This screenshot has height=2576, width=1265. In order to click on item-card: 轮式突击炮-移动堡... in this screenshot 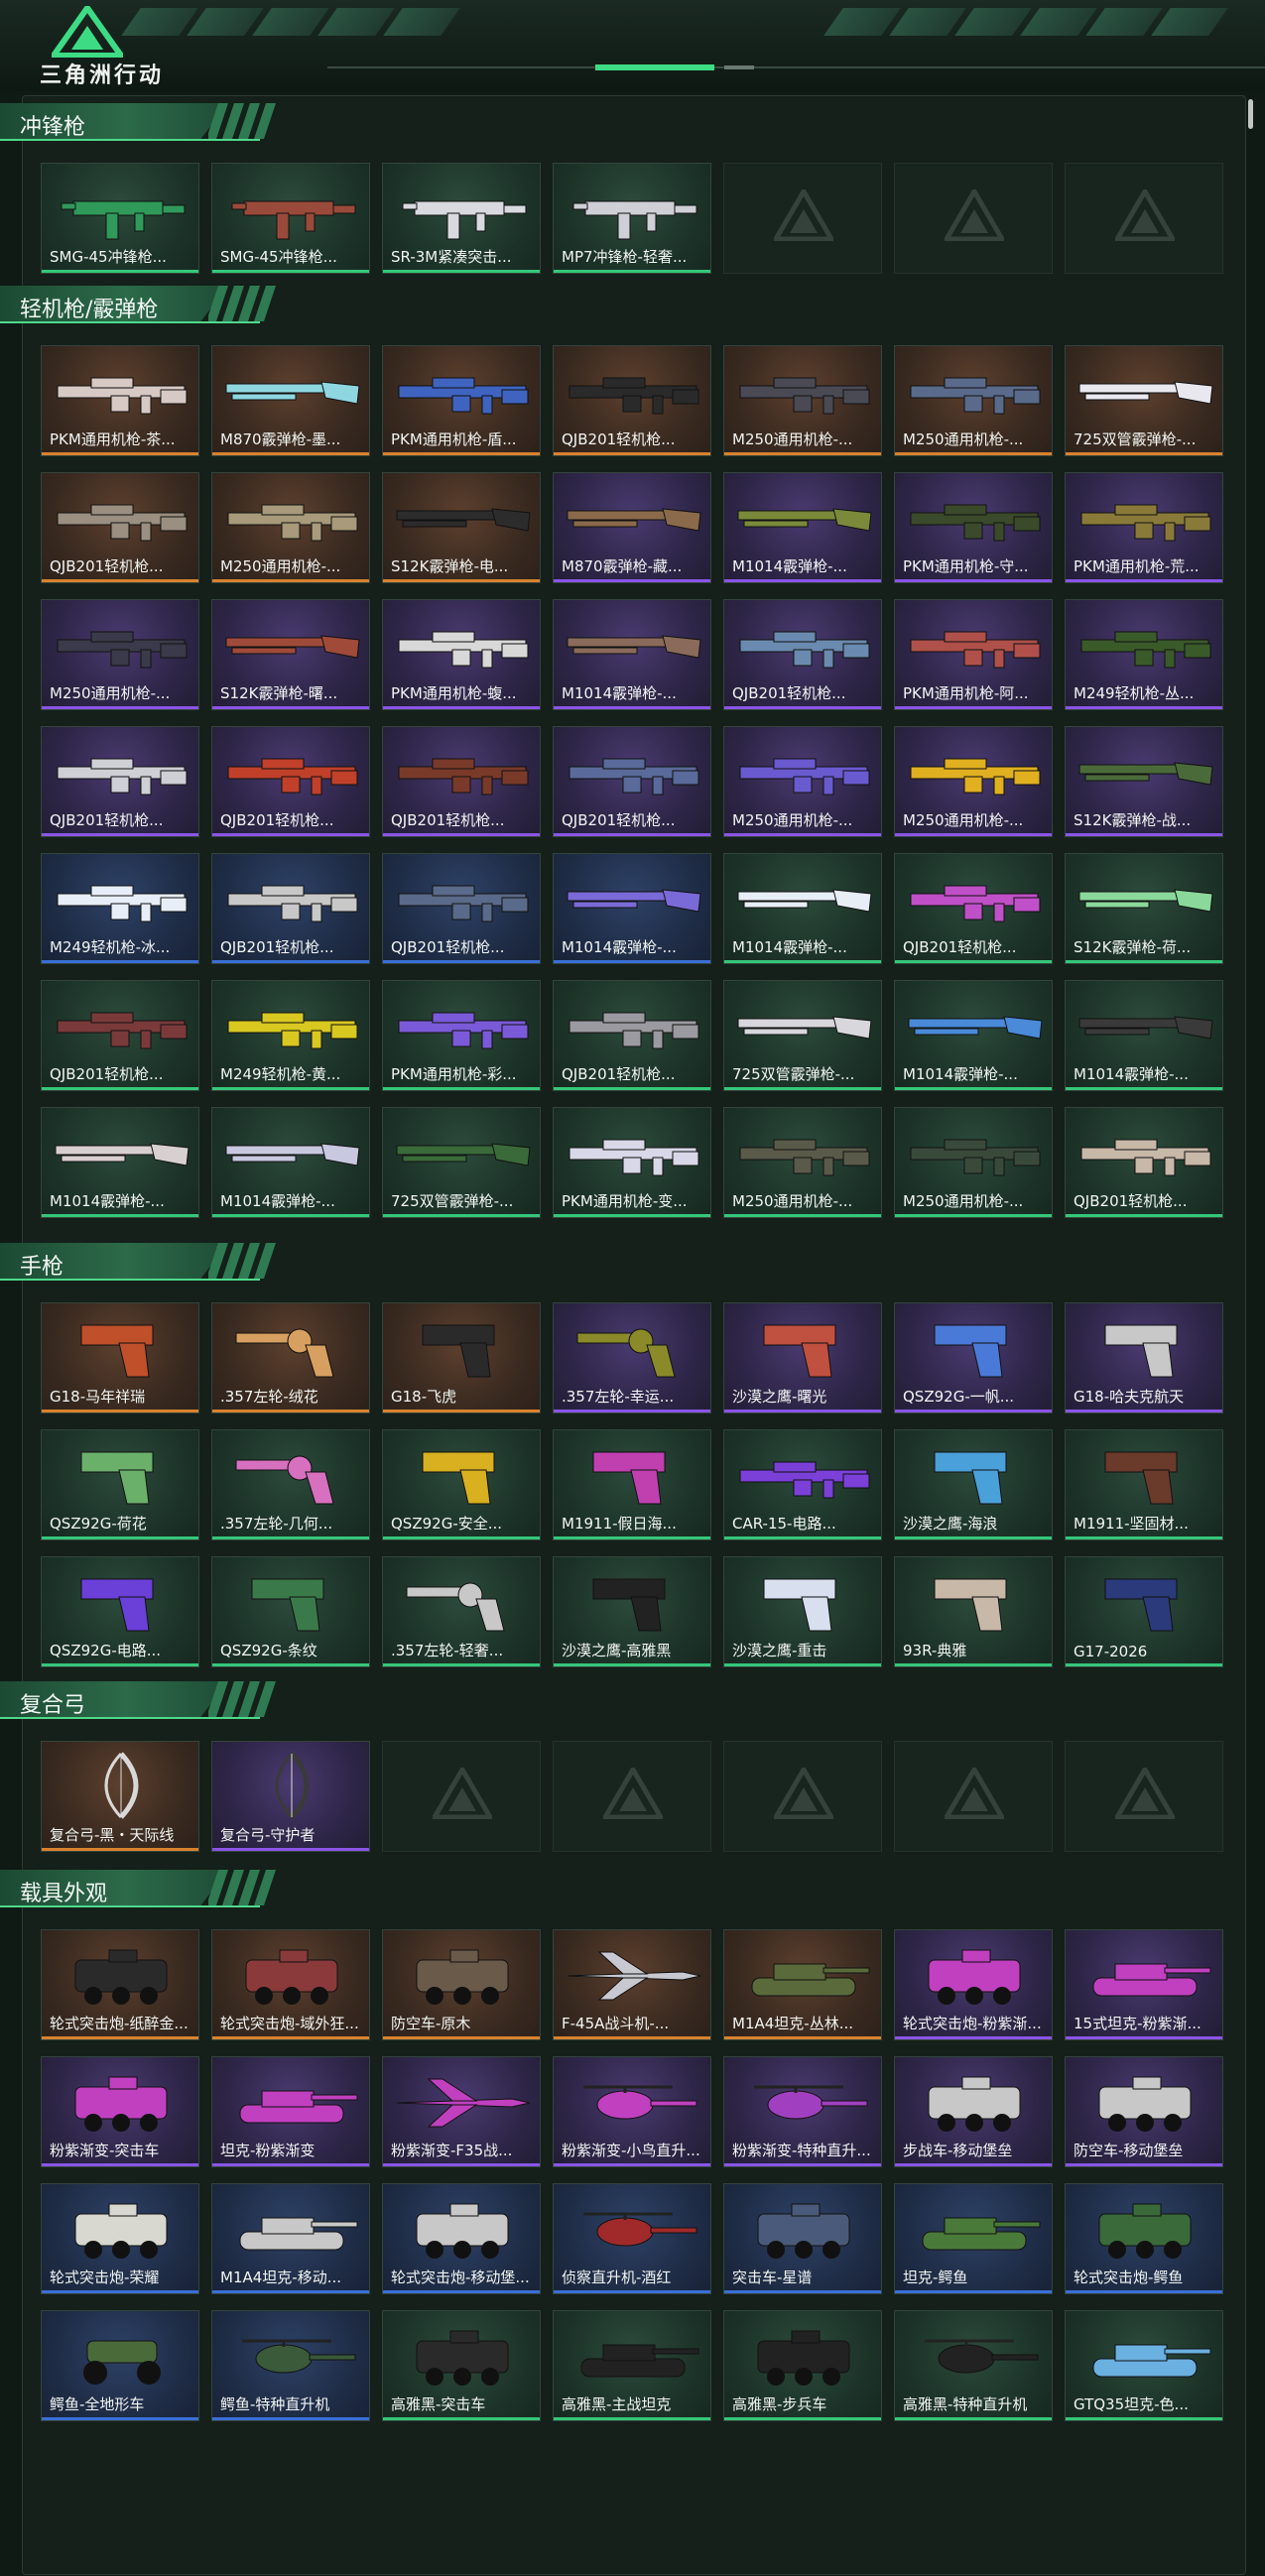, I will do `click(461, 2238)`.